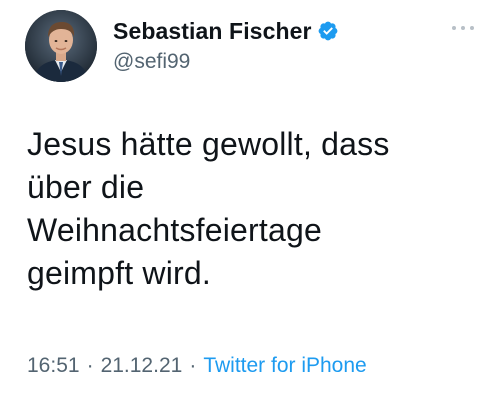 The width and height of the screenshot is (500, 403). What do you see at coordinates (53, 366) in the screenshot?
I see `tweet-time: 16:51` at bounding box center [53, 366].